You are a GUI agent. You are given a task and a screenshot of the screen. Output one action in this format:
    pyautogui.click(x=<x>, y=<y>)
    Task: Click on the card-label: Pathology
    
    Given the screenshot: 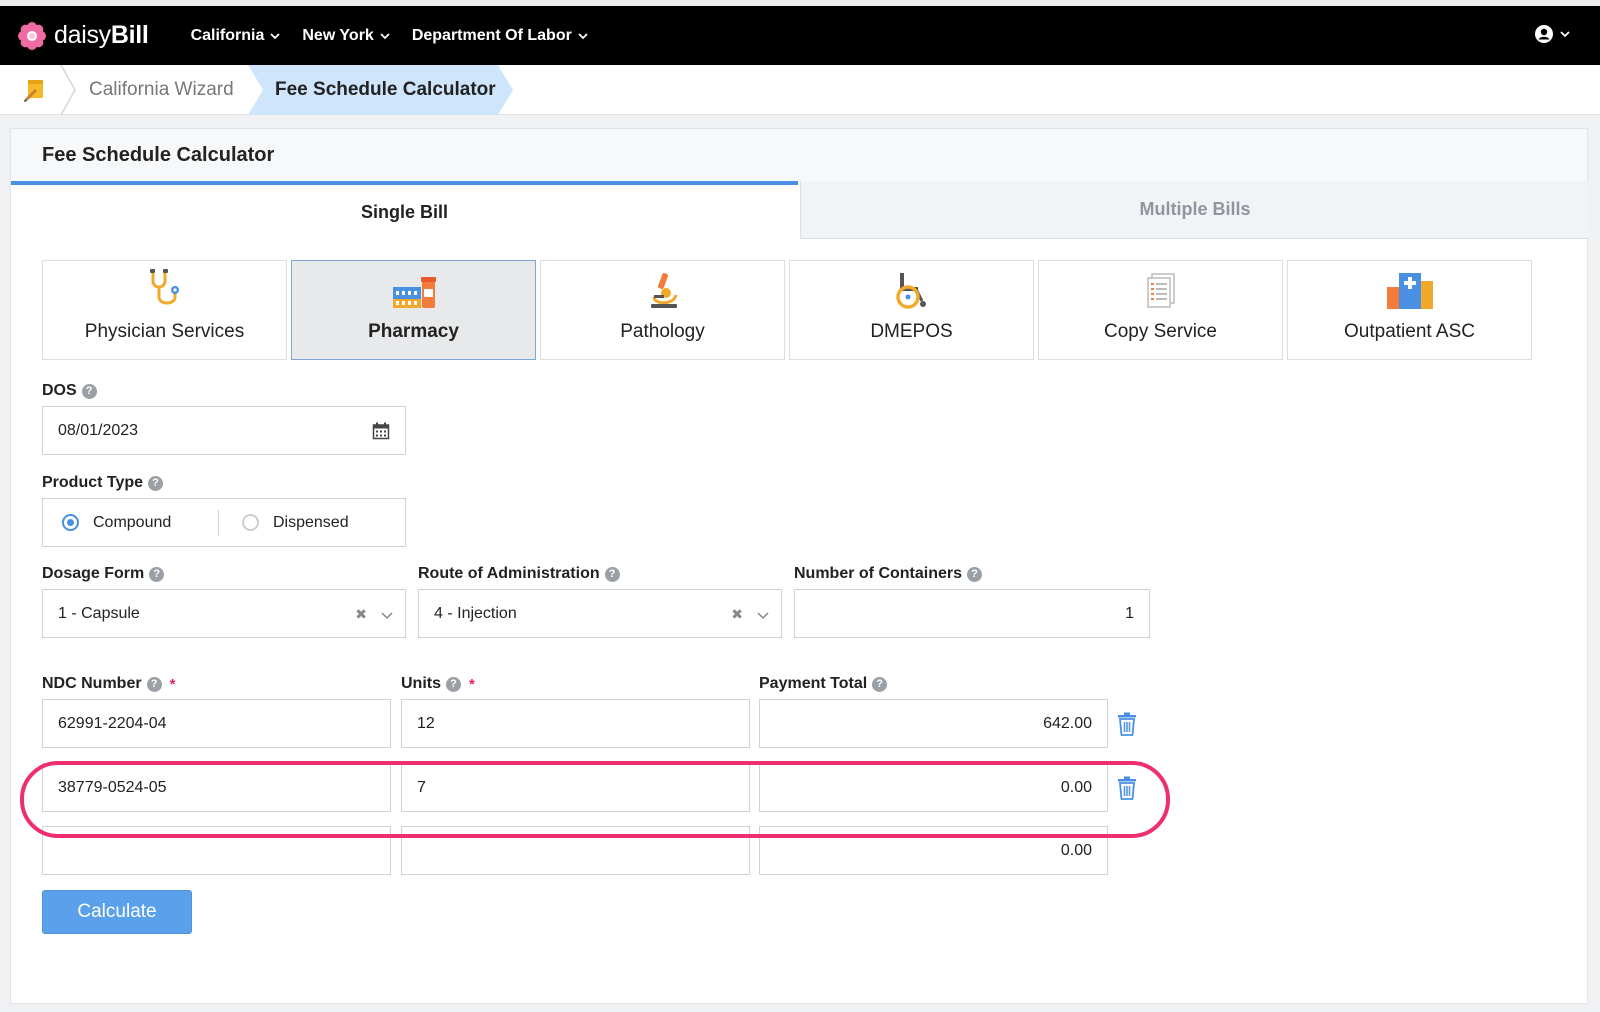 What is the action you would take?
    pyautogui.click(x=662, y=331)
    